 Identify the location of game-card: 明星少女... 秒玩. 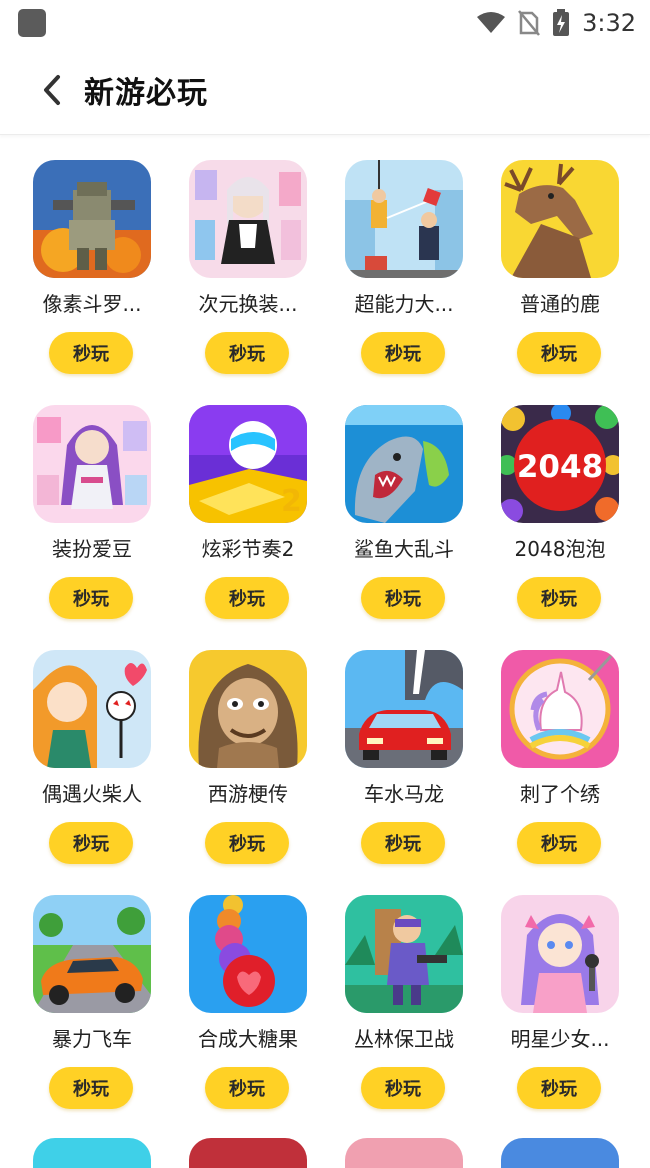
(561, 1010).